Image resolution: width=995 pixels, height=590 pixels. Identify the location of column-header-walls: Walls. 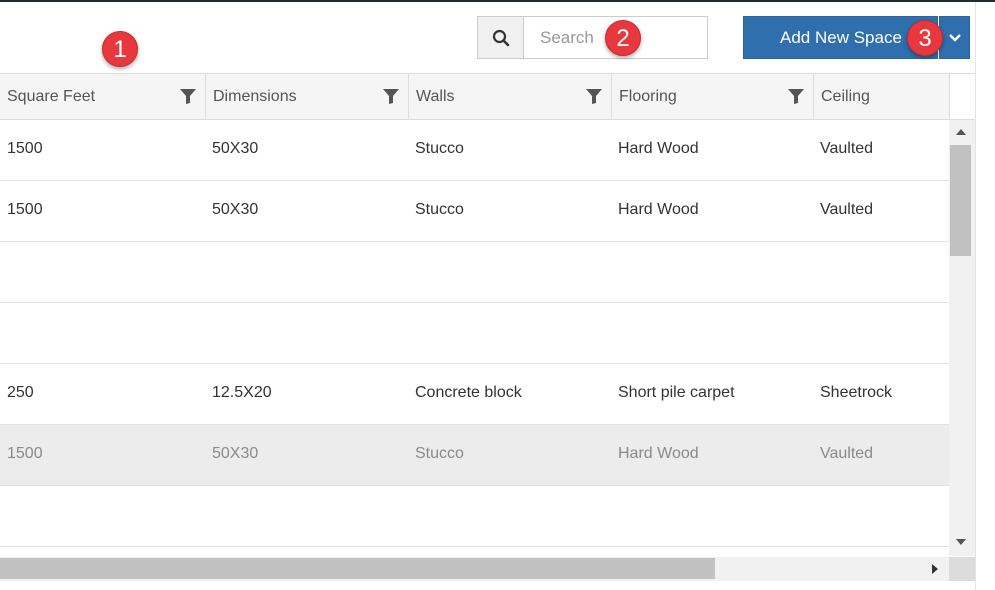
(509, 96).